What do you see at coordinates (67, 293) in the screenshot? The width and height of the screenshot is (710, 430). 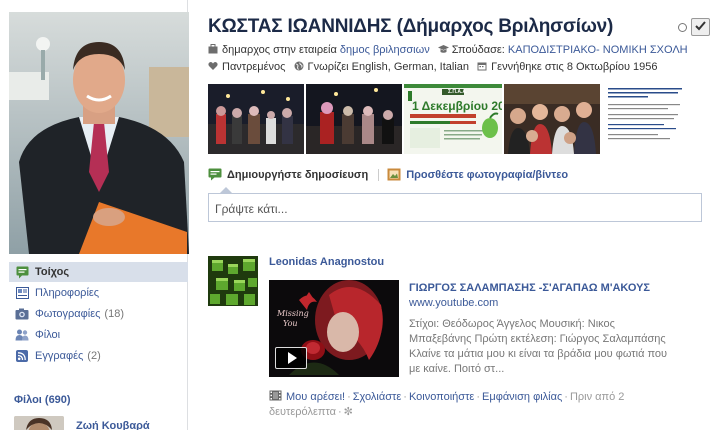 I see `nav-item-label: Πληροφορίες` at bounding box center [67, 293].